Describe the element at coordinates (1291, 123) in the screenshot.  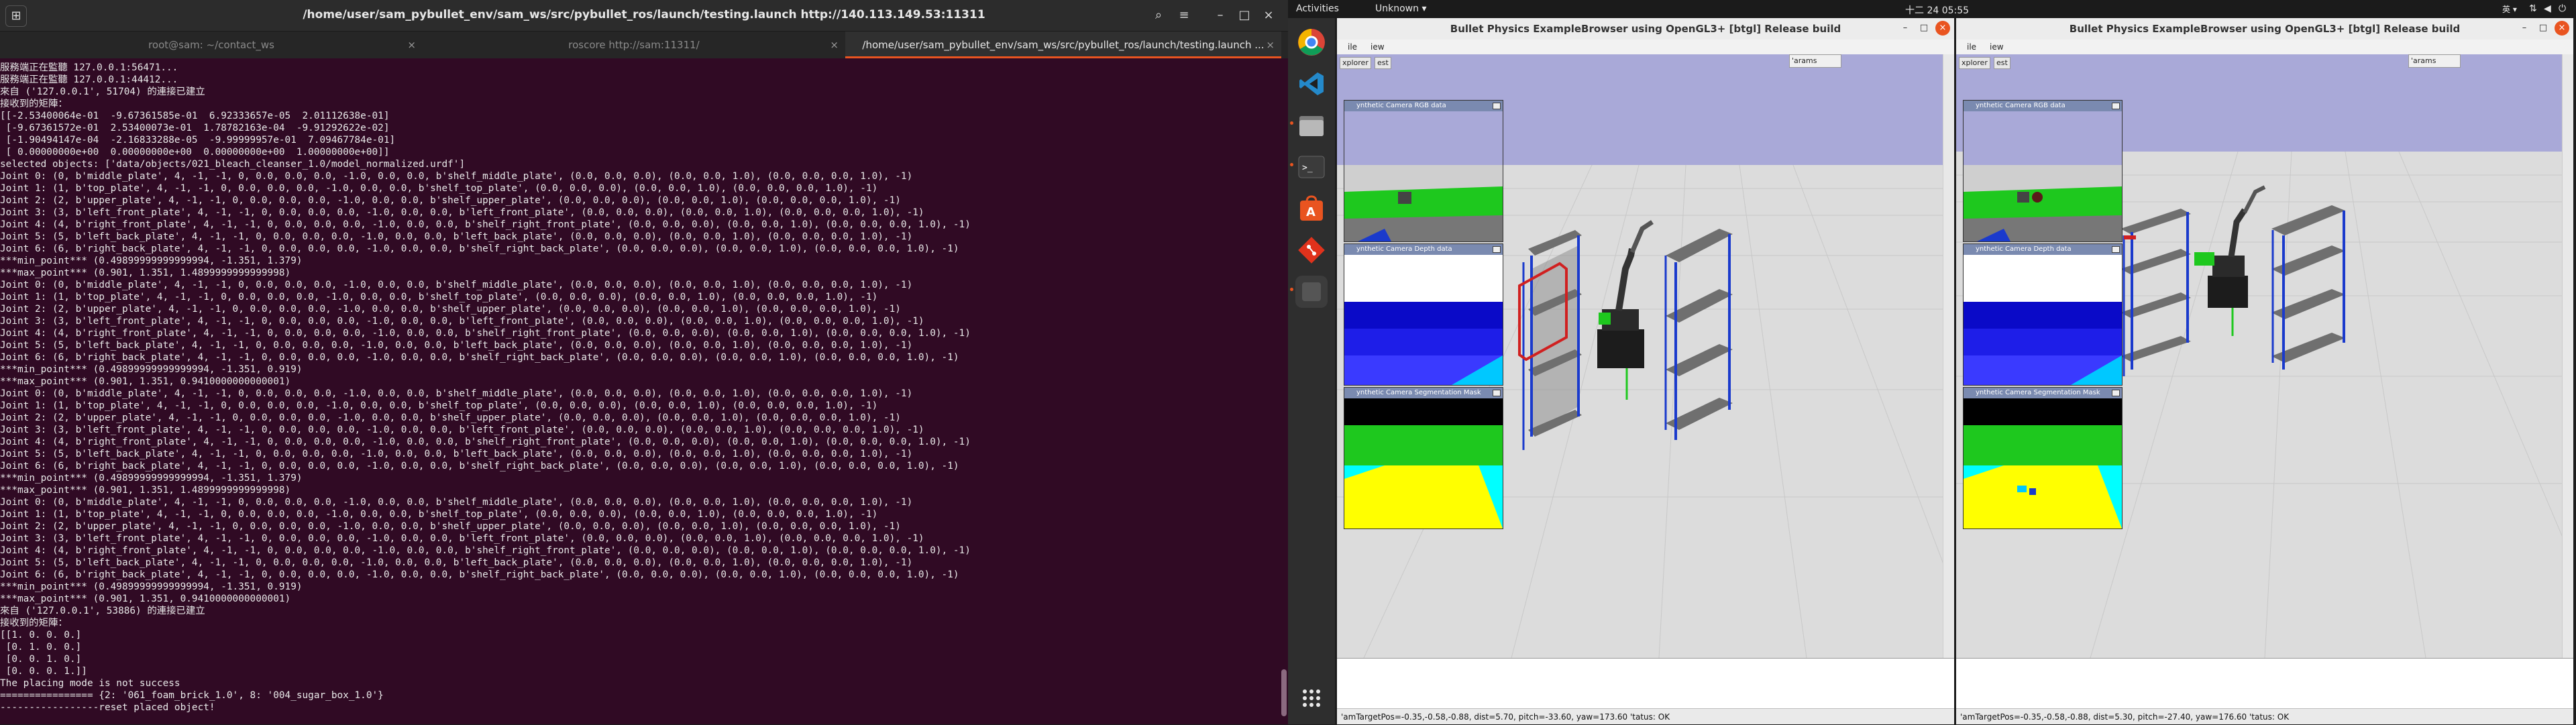
I see `running-indicator` at that location.